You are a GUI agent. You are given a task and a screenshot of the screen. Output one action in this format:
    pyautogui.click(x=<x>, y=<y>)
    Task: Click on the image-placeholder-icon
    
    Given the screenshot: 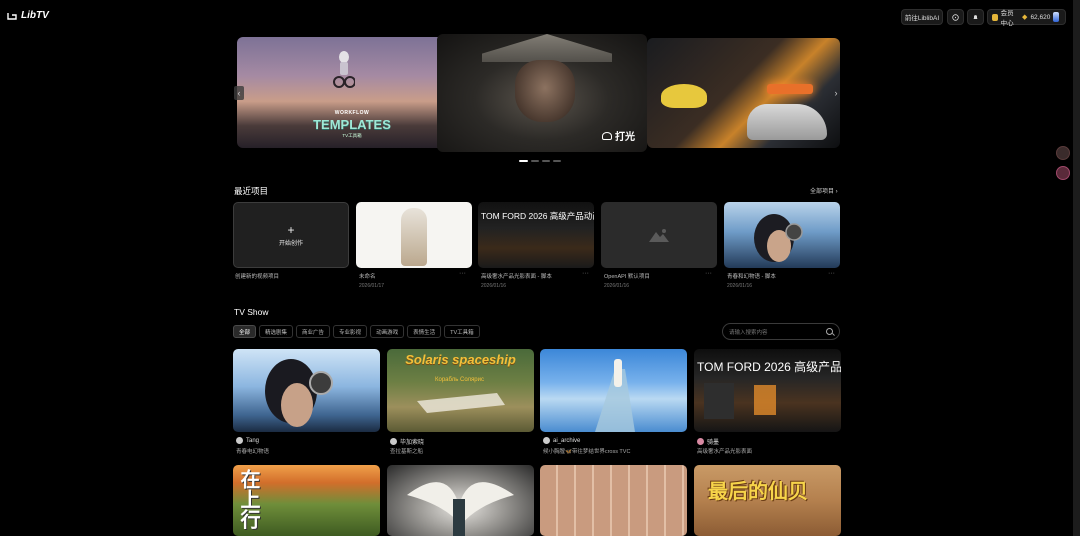 What is the action you would take?
    pyautogui.click(x=659, y=235)
    